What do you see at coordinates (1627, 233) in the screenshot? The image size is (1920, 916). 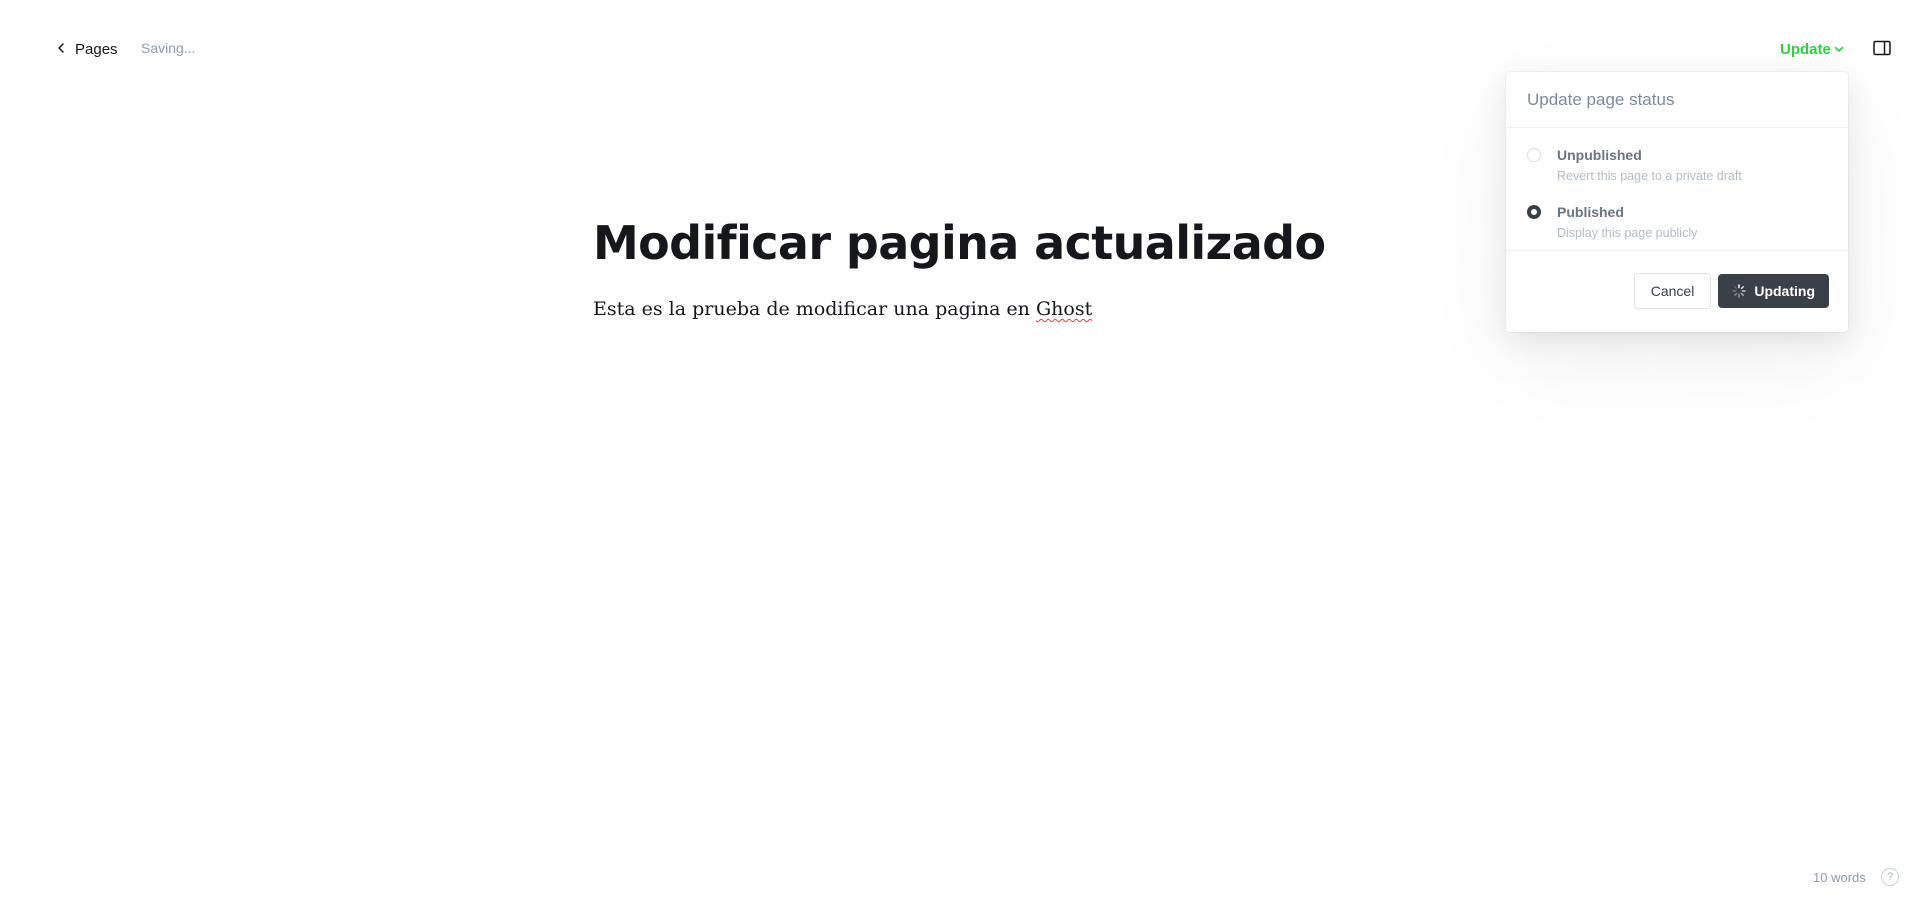 I see `option-description: Display this page publicly` at bounding box center [1627, 233].